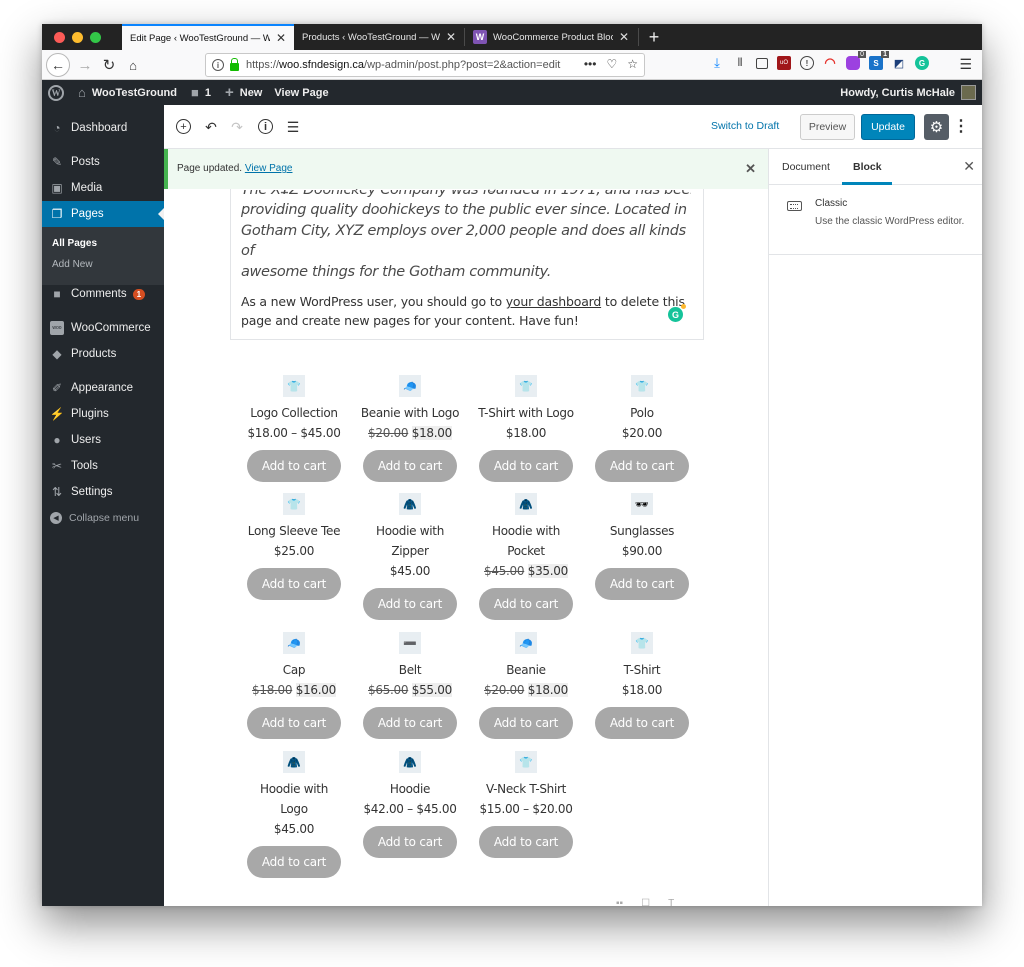  I want to click on sidebar-item-products: ◆ Products, so click(103, 354).